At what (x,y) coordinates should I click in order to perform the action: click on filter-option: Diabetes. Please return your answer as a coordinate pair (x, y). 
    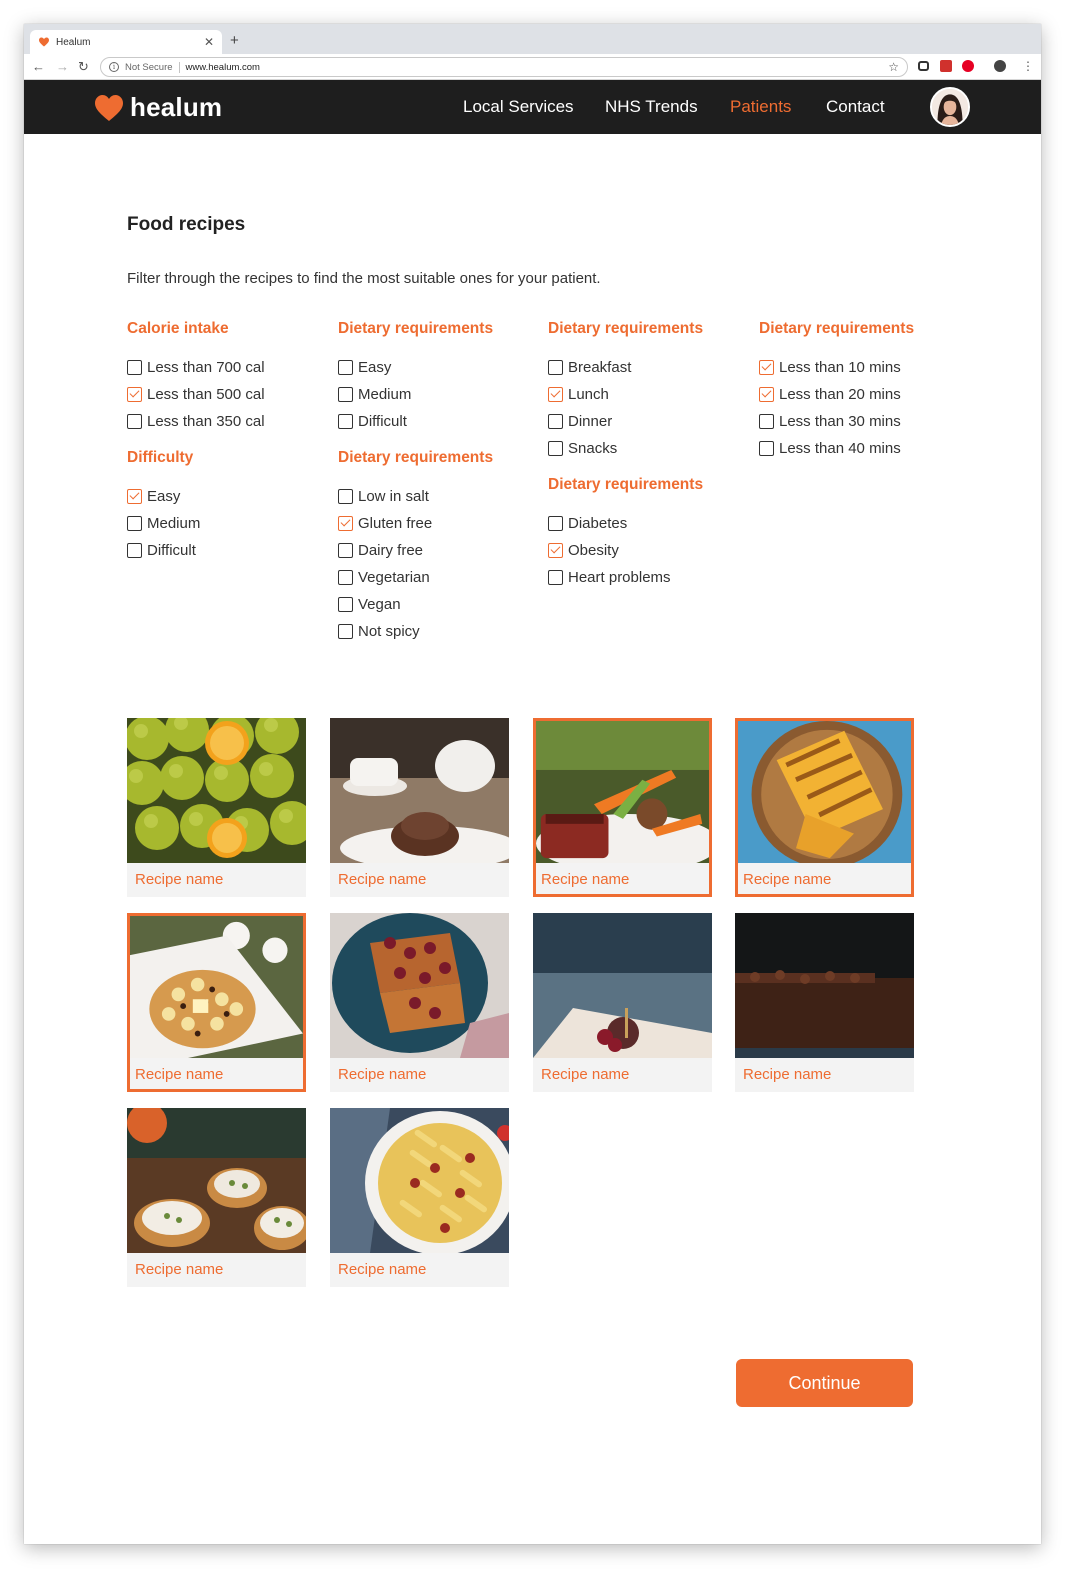
    Looking at the image, I should click on (648, 523).